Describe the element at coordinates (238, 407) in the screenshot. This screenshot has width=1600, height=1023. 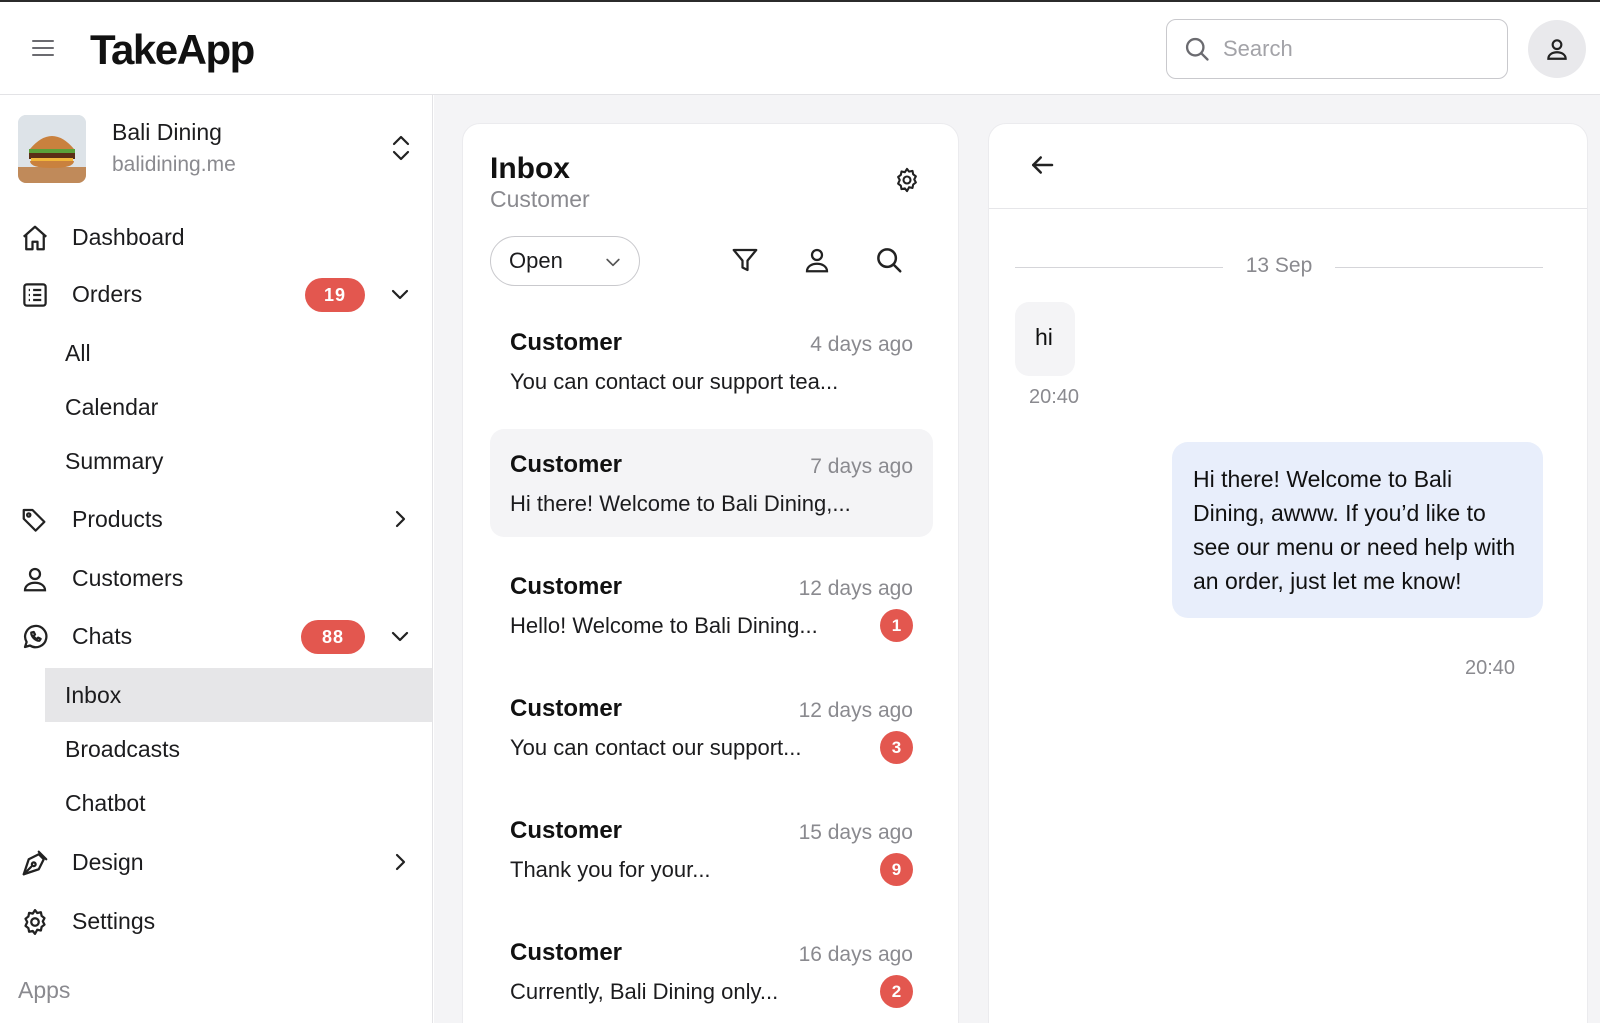
I see `nav-orders-calendar: Calendar` at that location.